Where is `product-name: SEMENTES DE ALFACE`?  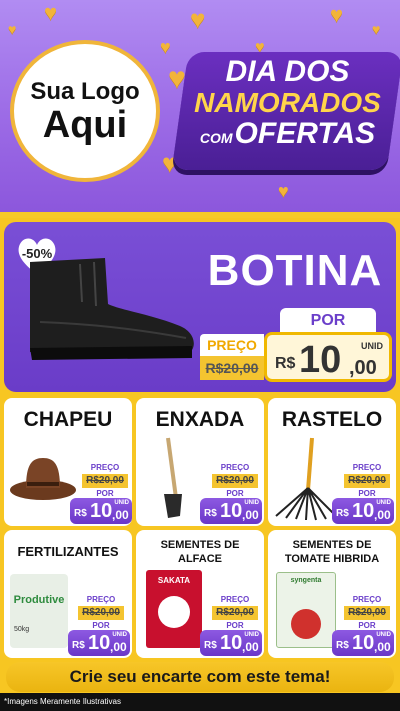
product-name: SEMENTES DE ALFACE is located at coordinates (200, 552).